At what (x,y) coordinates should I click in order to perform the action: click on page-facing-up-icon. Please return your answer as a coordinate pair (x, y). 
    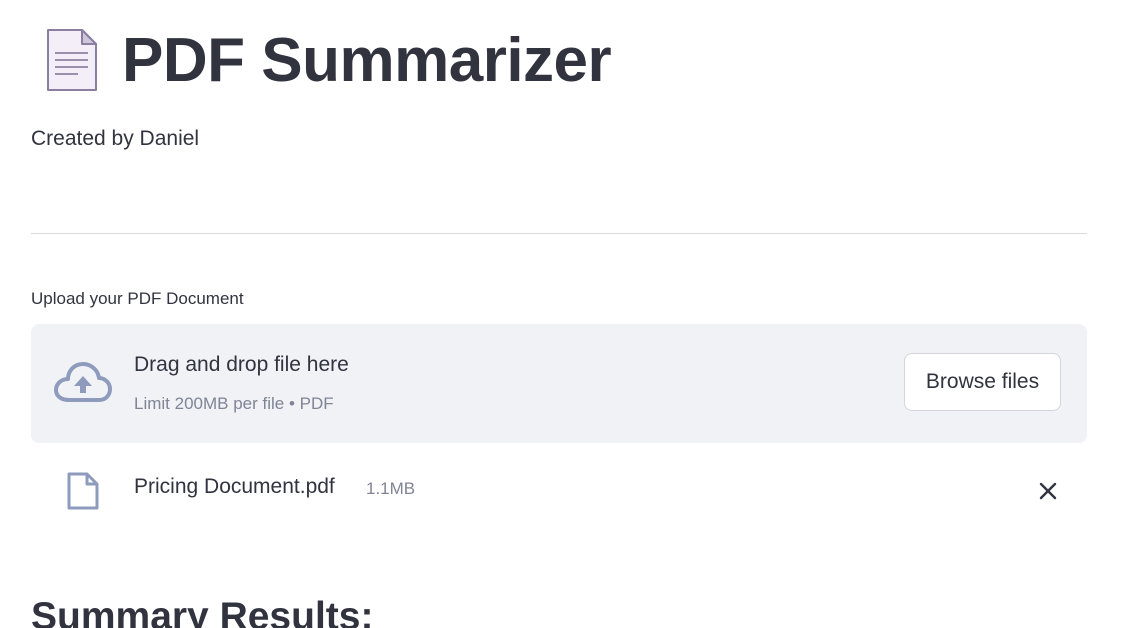
    Looking at the image, I should click on (77, 60).